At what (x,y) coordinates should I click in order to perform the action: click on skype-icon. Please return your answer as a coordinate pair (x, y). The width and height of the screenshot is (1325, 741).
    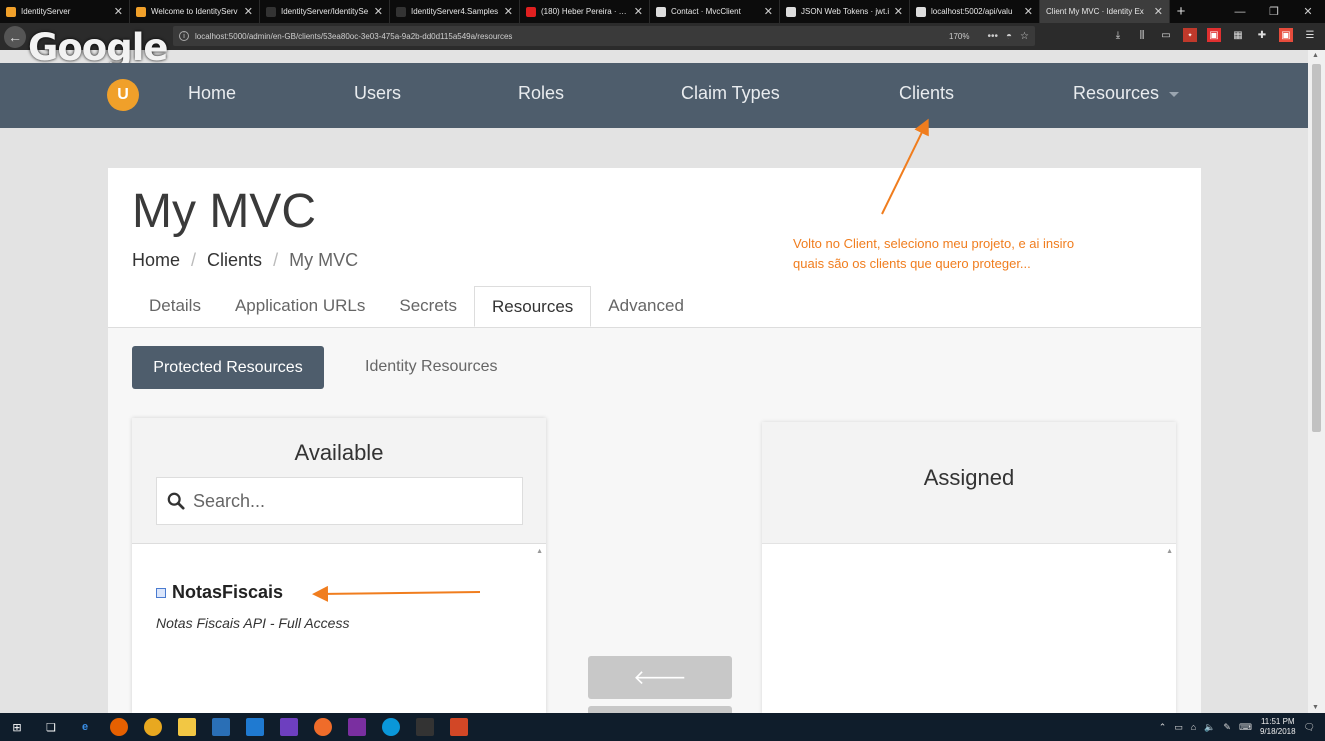
    Looking at the image, I should click on (391, 727).